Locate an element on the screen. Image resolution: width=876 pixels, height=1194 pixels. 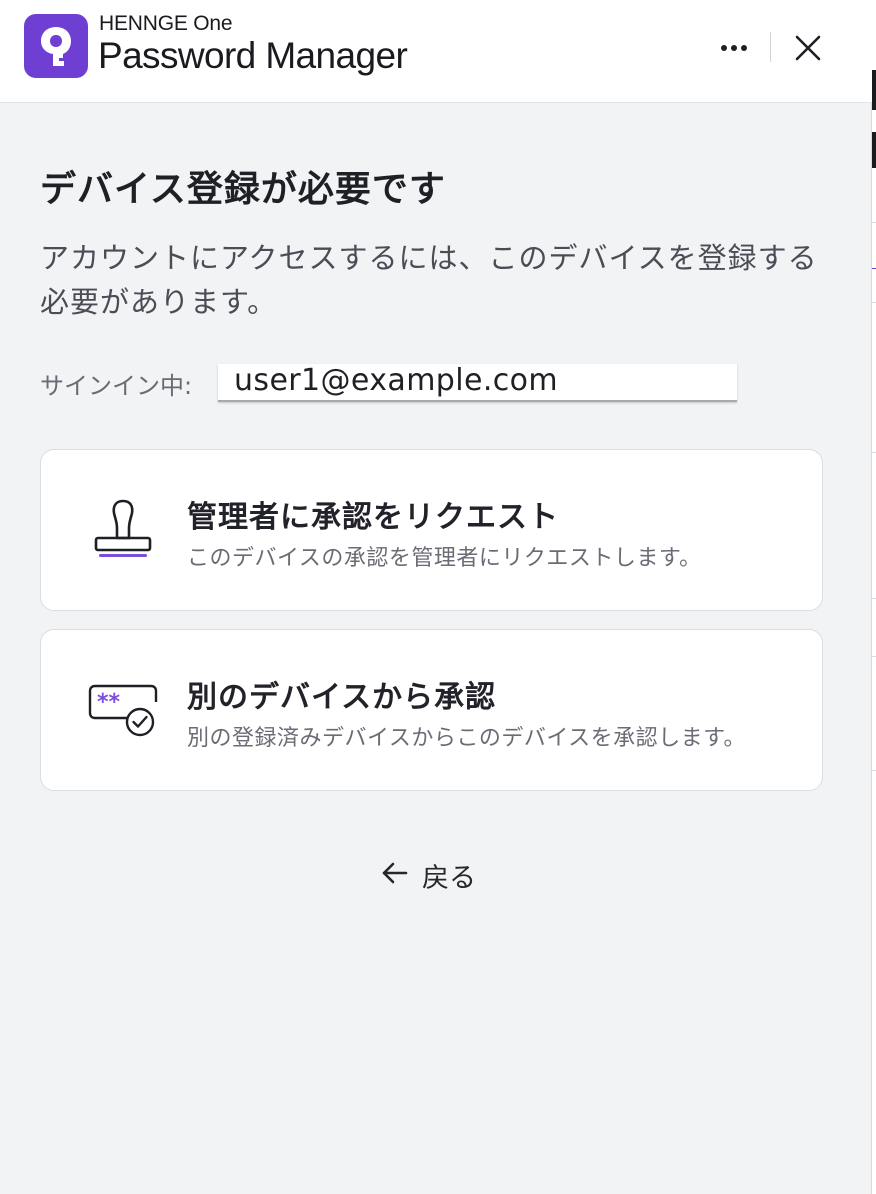
back-label: 戻る is located at coordinates (449, 878).